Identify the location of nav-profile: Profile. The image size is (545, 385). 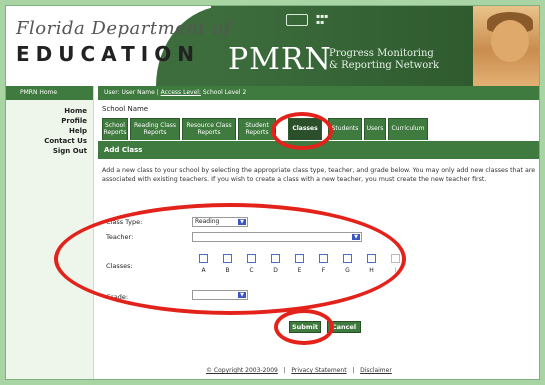
(49, 121).